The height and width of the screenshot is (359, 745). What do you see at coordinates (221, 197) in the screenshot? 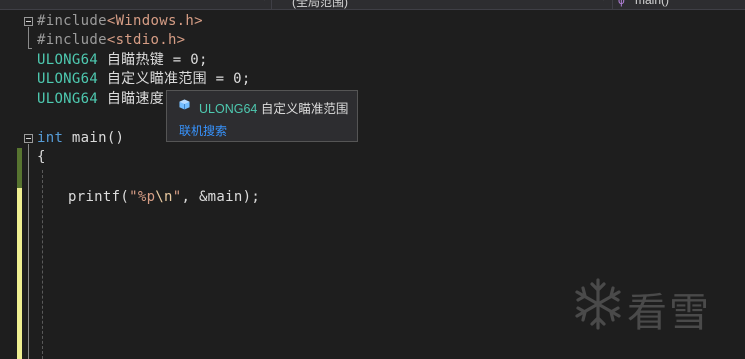
I see `arguments: , &main);` at bounding box center [221, 197].